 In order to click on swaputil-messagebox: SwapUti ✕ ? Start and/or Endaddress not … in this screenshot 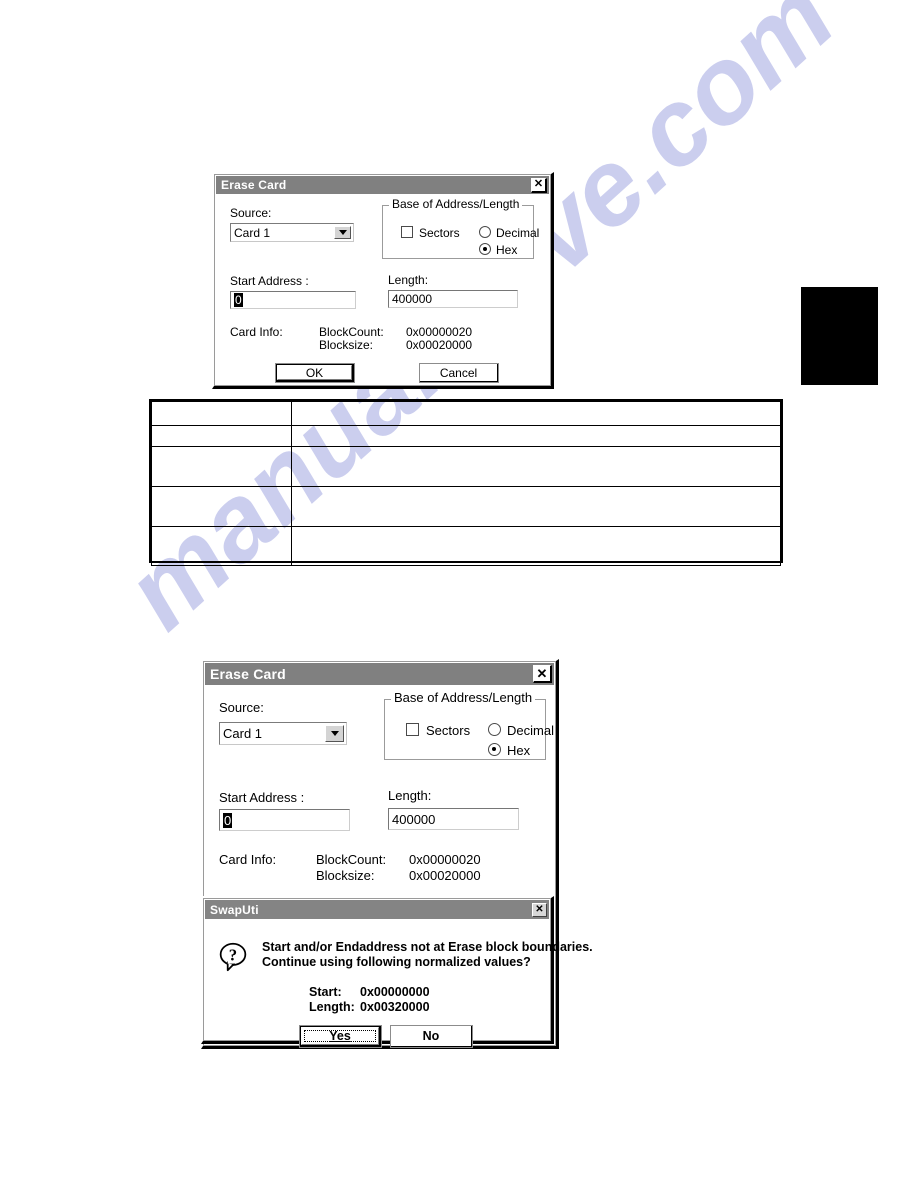, I will do `click(397, 972)`.